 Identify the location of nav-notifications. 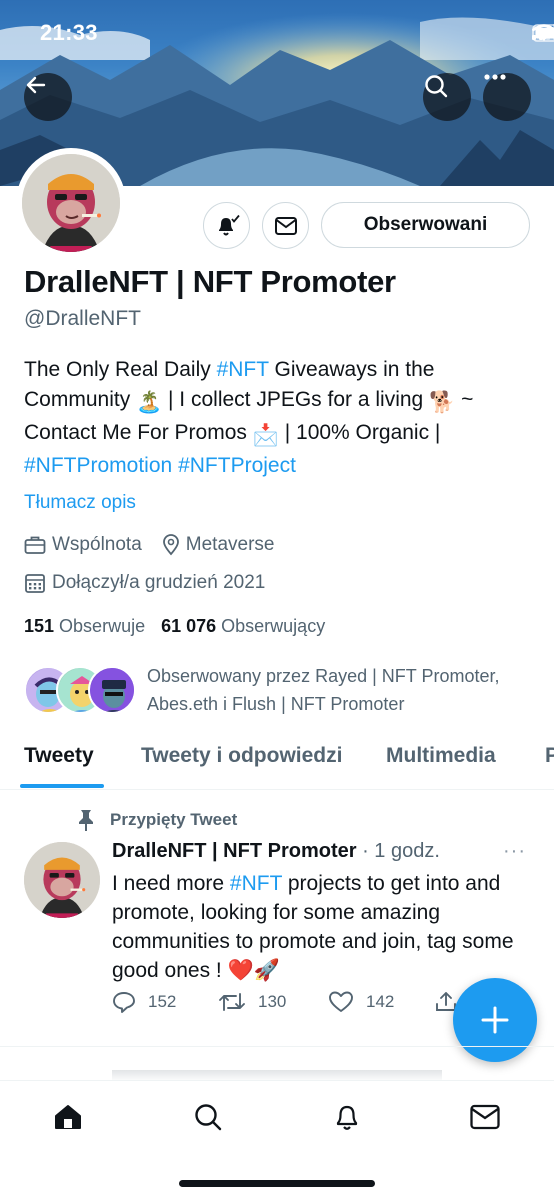
(347, 1117).